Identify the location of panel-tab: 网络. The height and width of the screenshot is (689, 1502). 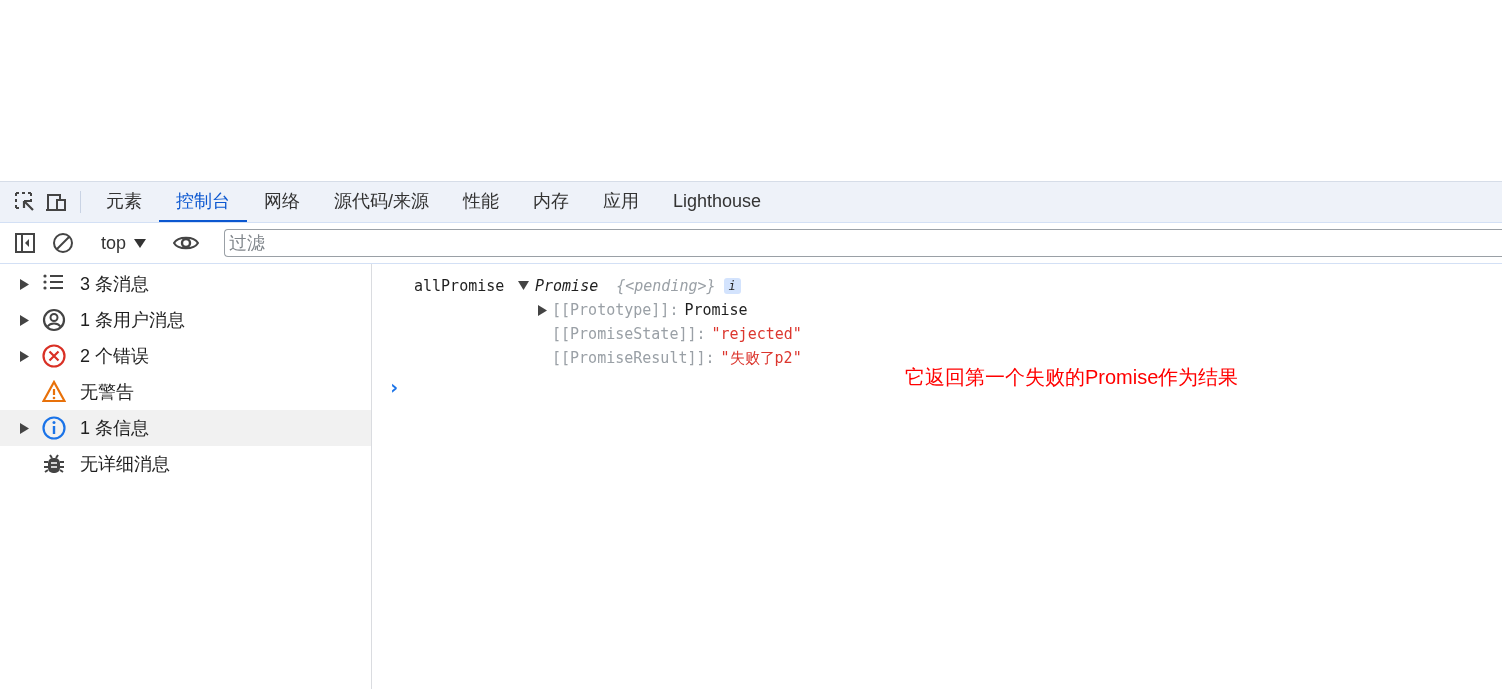
(282, 202).